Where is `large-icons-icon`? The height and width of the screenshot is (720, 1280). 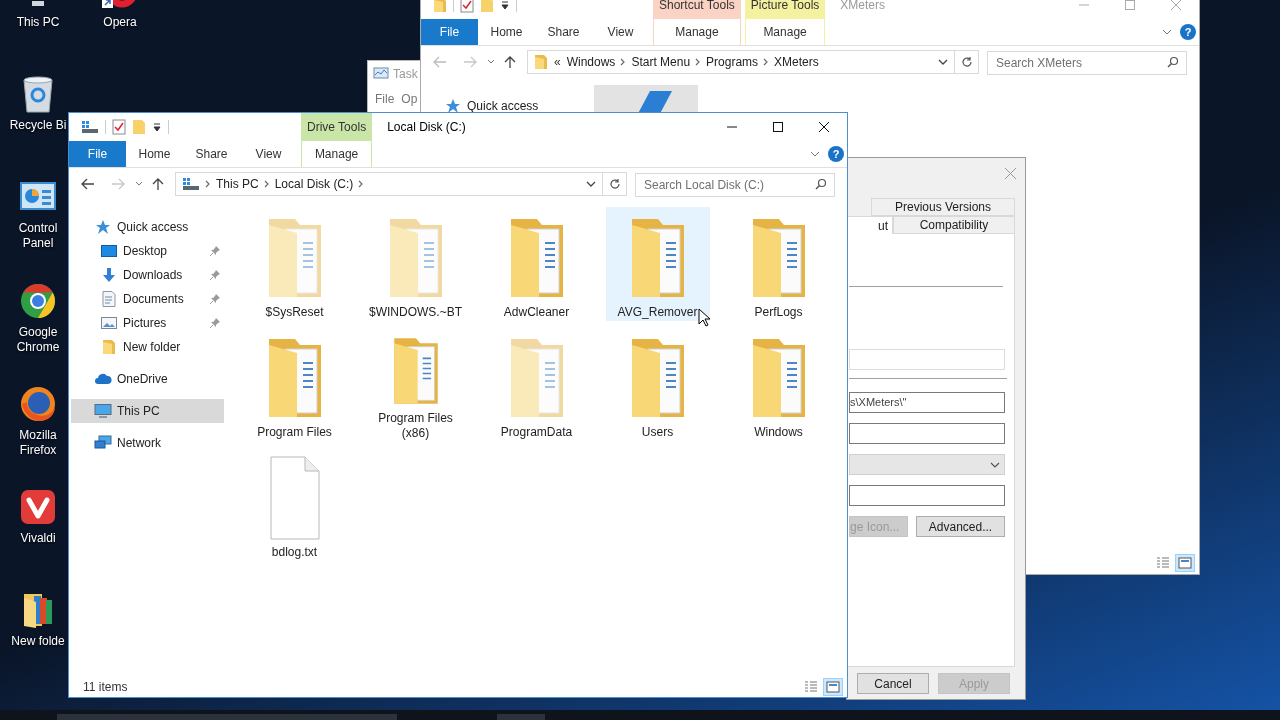
large-icons-icon is located at coordinates (833, 687).